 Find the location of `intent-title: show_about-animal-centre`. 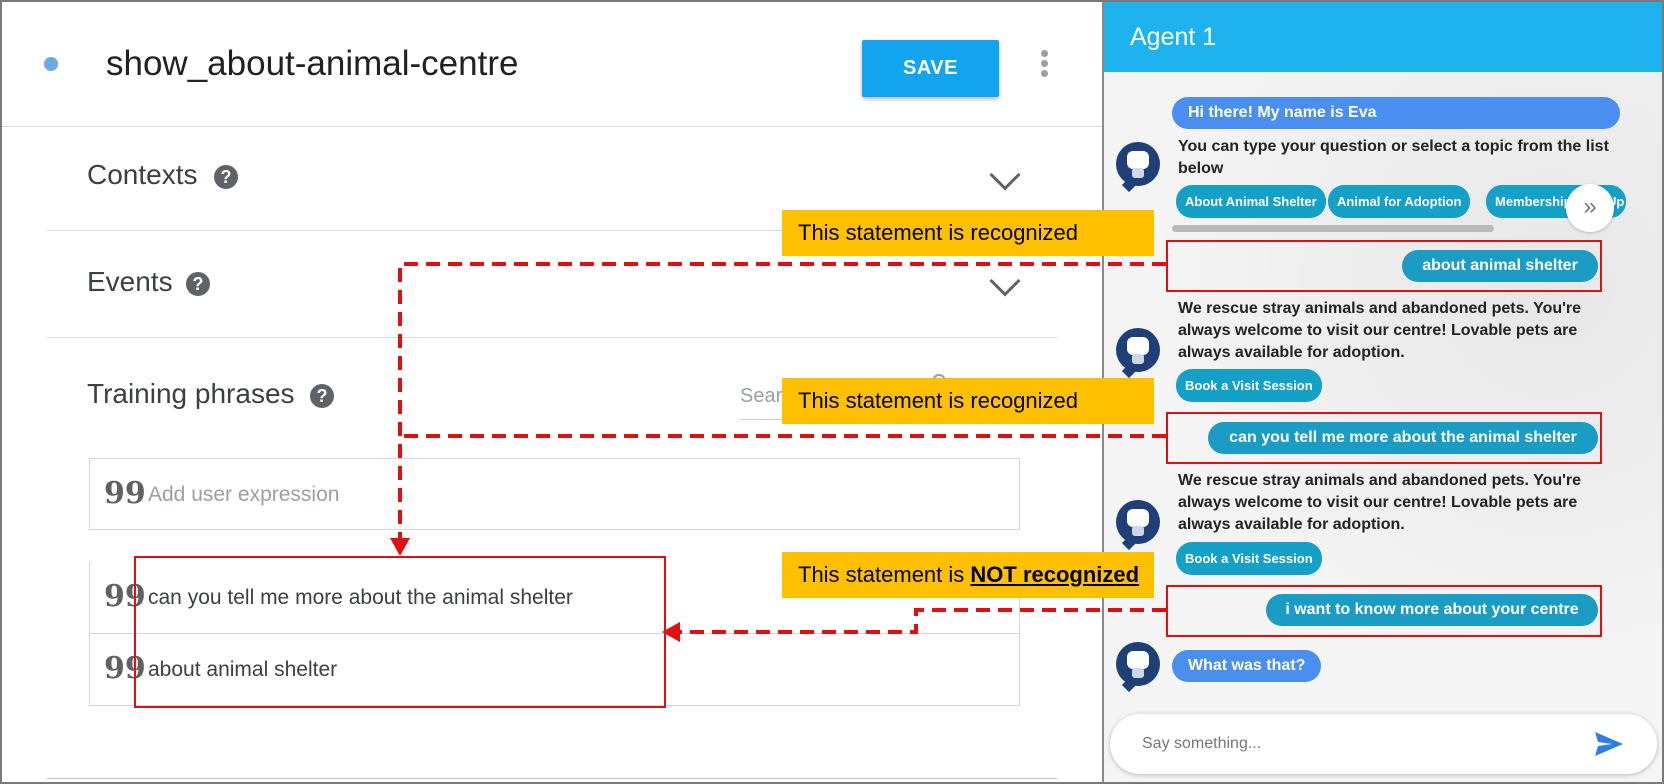

intent-title: show_about-animal-centre is located at coordinates (312, 64).